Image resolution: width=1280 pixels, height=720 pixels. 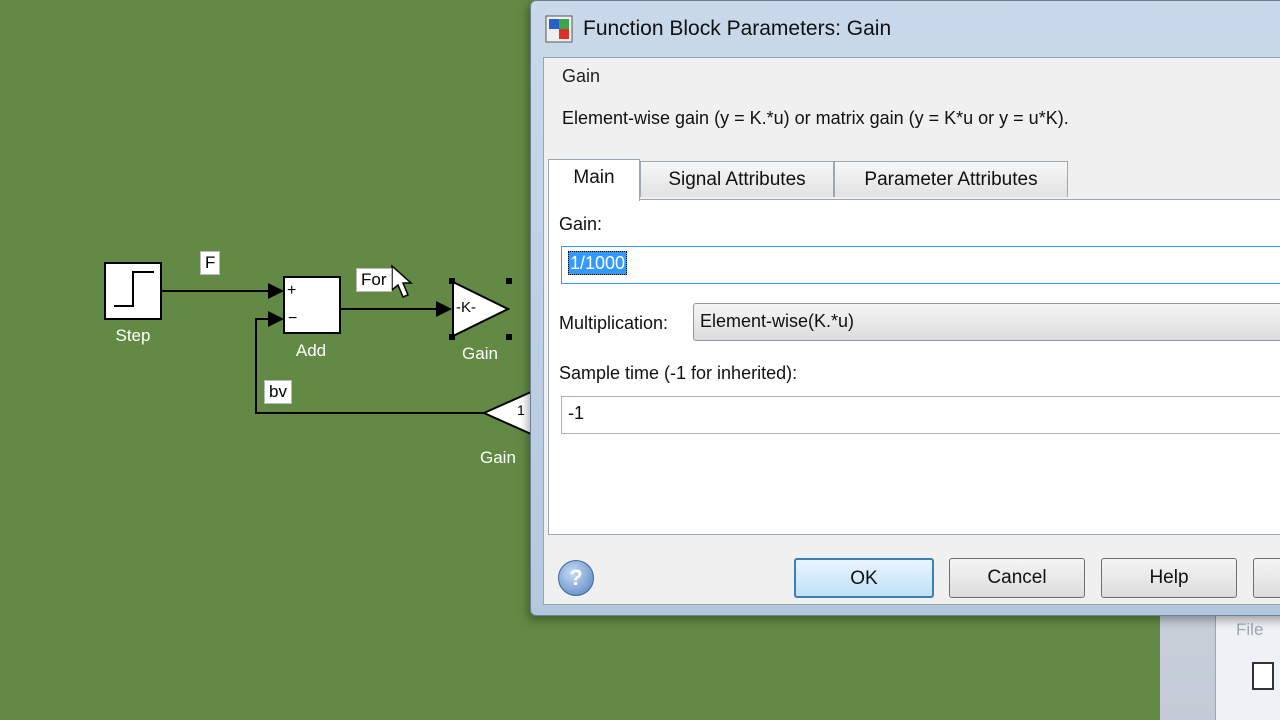 What do you see at coordinates (293, 318) in the screenshot?
I see `add-minus-port: −` at bounding box center [293, 318].